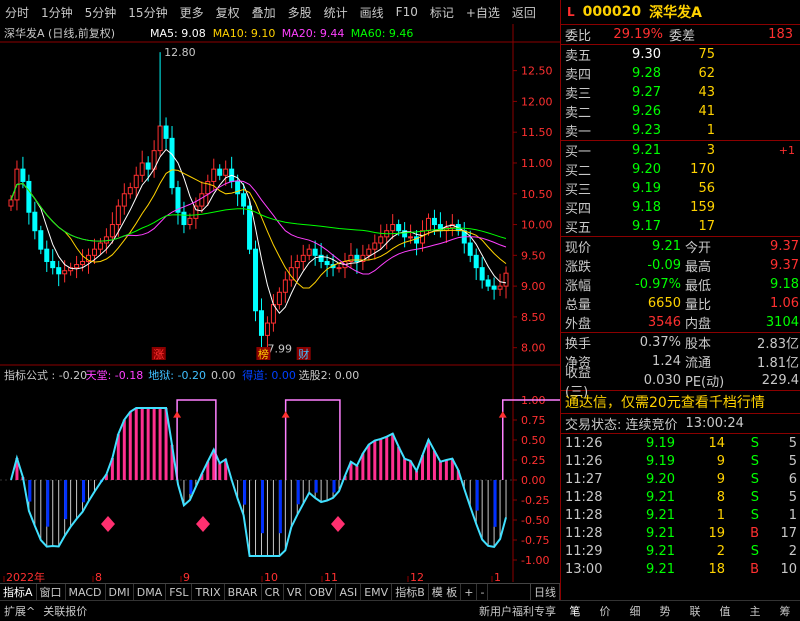  What do you see at coordinates (524, 12) in the screenshot?
I see `toolbar-item: 返回` at bounding box center [524, 12].